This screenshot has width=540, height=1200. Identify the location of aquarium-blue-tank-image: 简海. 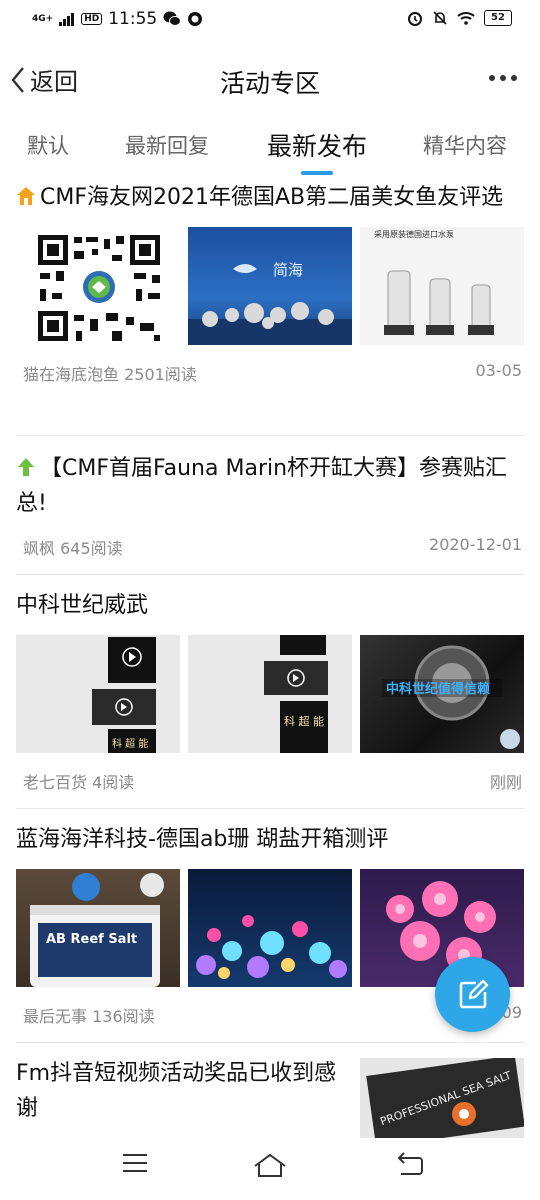
(270, 286).